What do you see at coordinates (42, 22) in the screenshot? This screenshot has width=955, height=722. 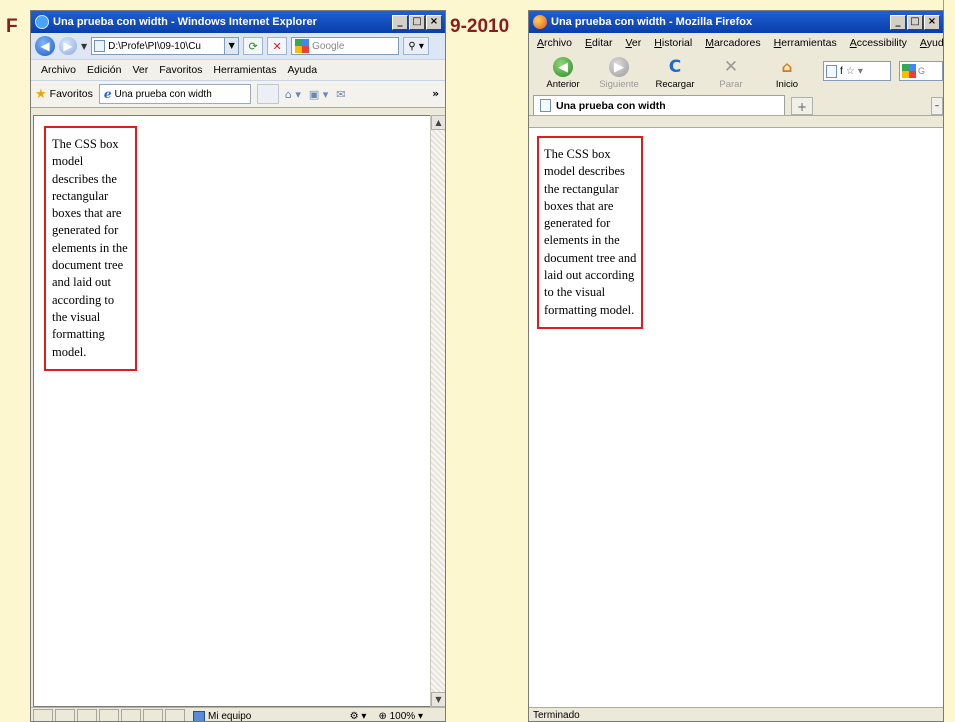 I see `ie-app-icon` at bounding box center [42, 22].